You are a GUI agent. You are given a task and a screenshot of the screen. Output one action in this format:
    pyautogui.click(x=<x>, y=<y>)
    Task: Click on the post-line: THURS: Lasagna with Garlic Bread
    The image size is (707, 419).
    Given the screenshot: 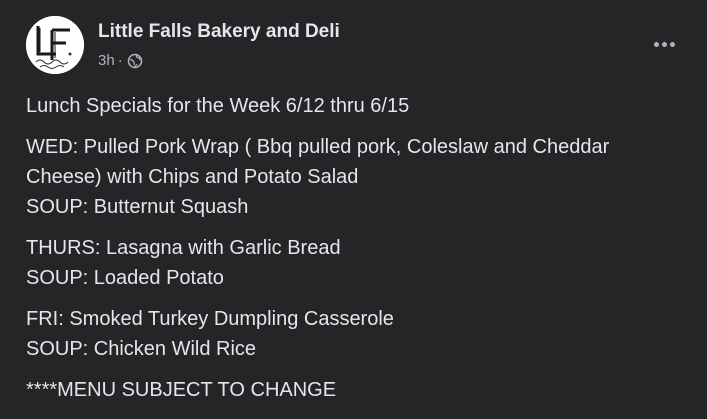 What is the action you would take?
    pyautogui.click(x=183, y=248)
    